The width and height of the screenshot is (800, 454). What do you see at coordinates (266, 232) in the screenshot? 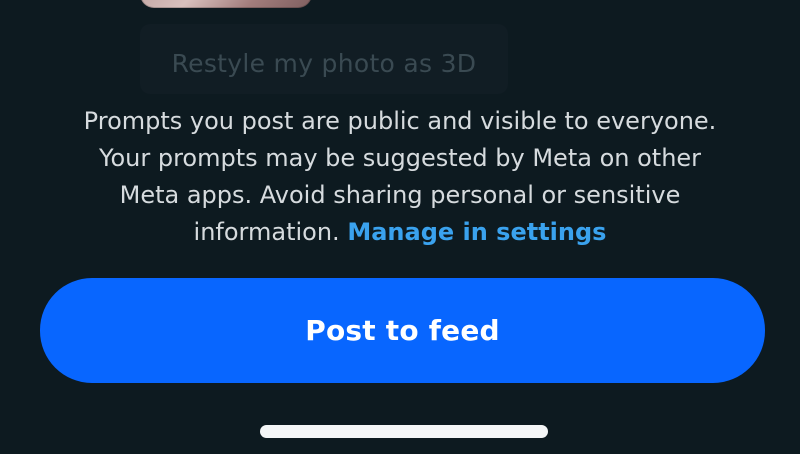
I see `disclaimer-line-4-text: information.` at bounding box center [266, 232].